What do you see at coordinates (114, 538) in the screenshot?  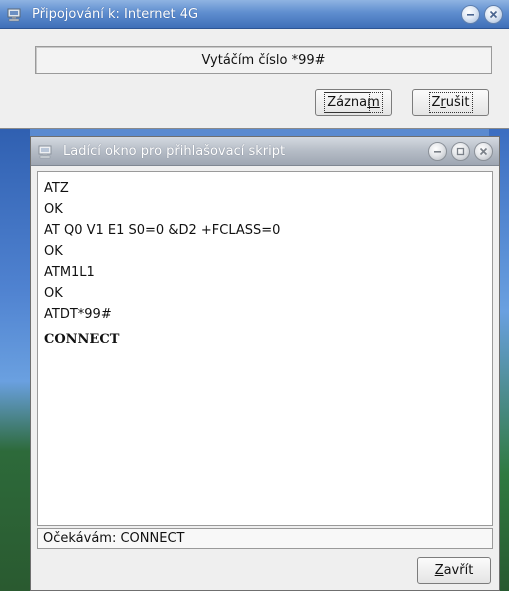 I see `expect-status-text: Očekávám: CONNECT` at bounding box center [114, 538].